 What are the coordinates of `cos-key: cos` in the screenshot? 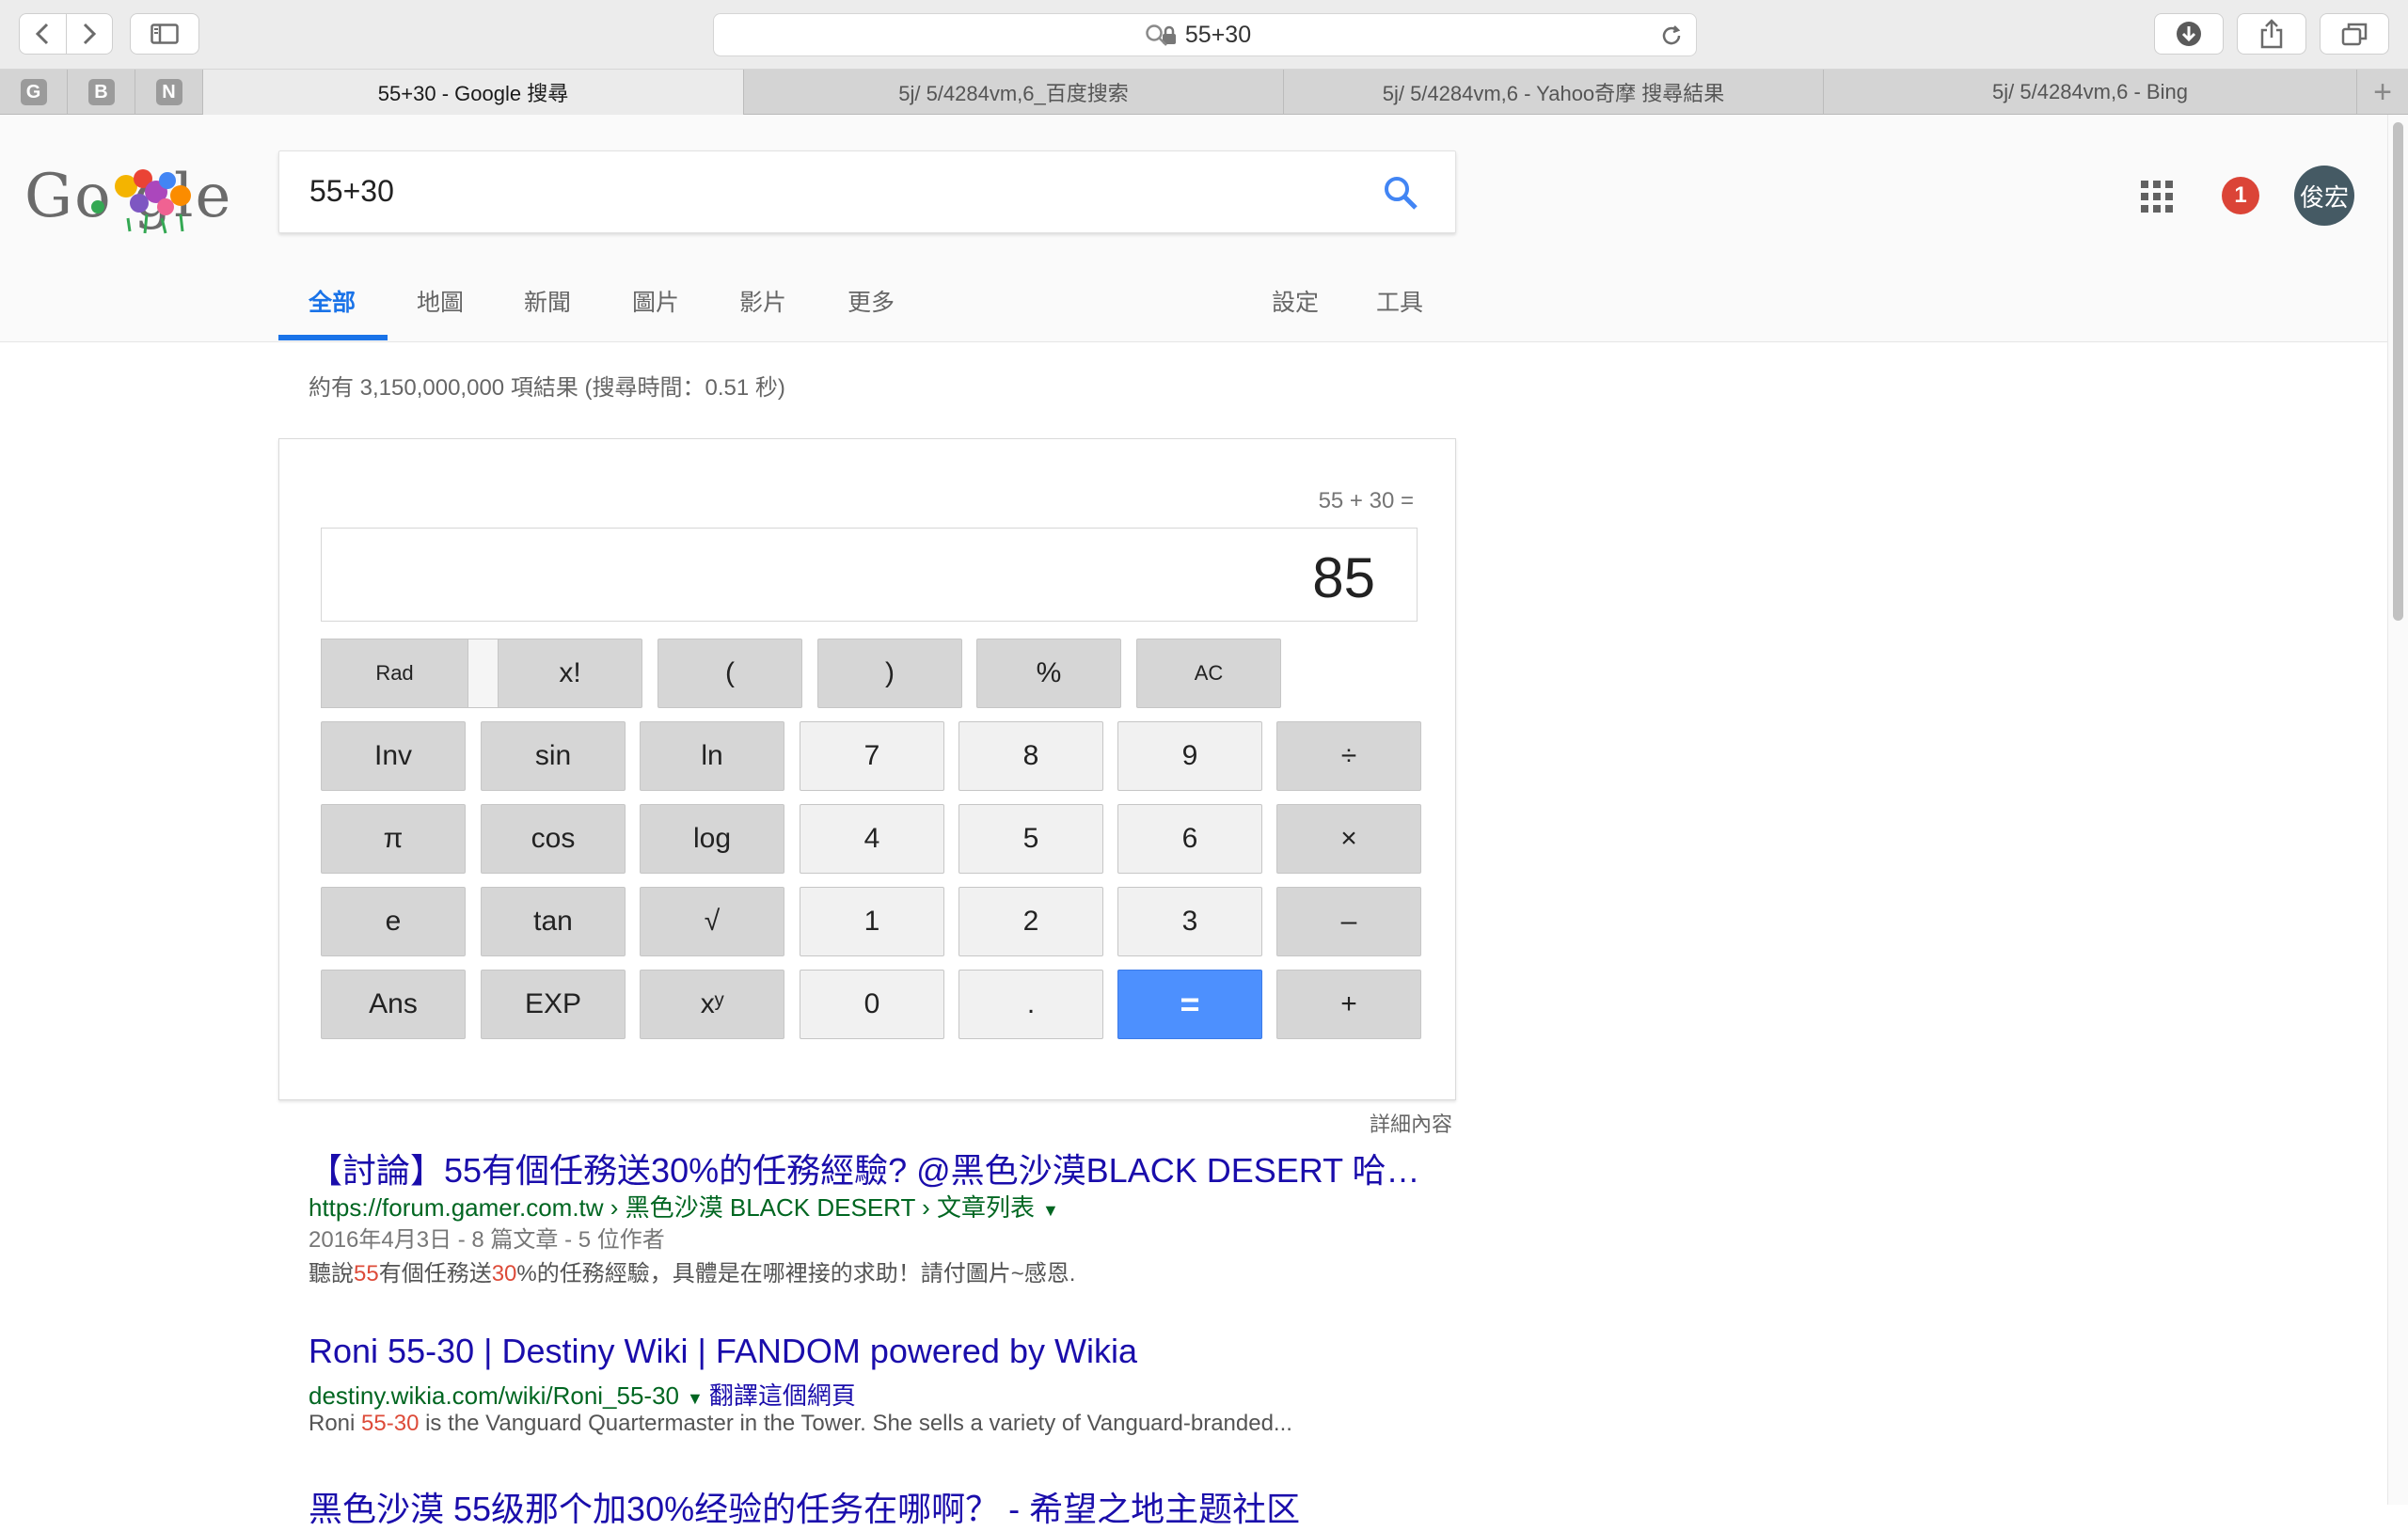 It's located at (553, 839).